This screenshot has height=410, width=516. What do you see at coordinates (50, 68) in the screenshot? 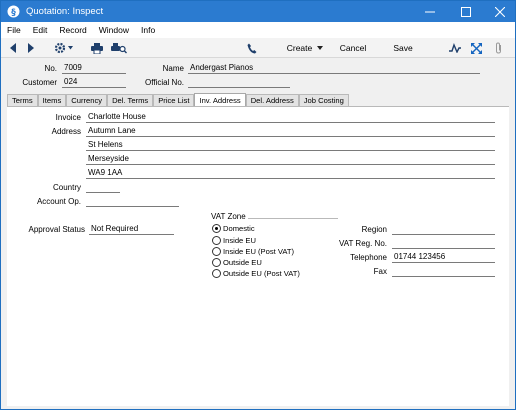
I see `no-label: No.` at bounding box center [50, 68].